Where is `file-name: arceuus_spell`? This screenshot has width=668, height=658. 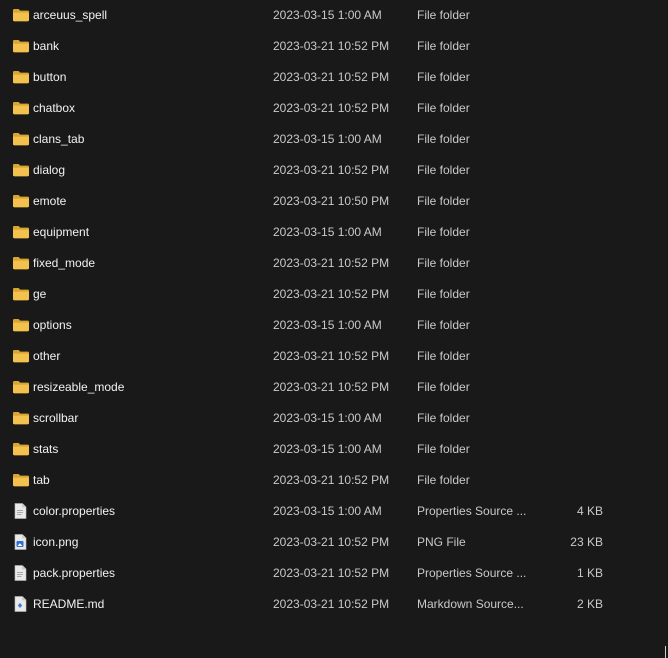 file-name: arceuus_spell is located at coordinates (70, 15).